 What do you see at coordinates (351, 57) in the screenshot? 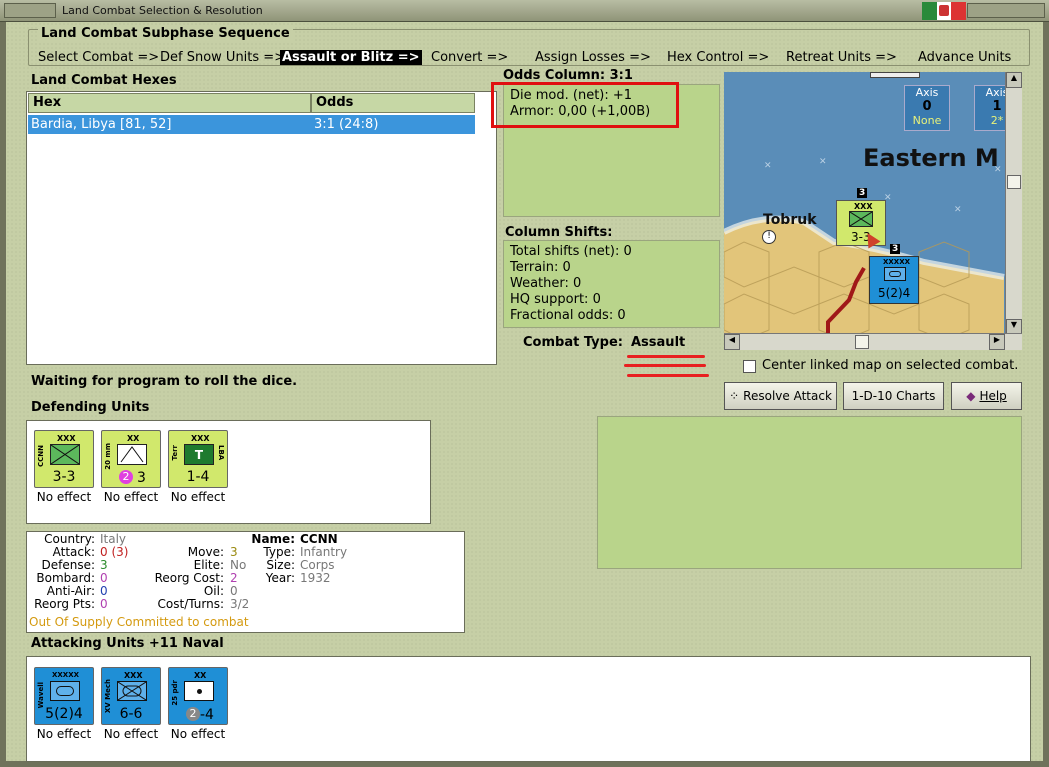
I see `seq-step-assault-or-blitz: Assault or Blitz =>` at bounding box center [351, 57].